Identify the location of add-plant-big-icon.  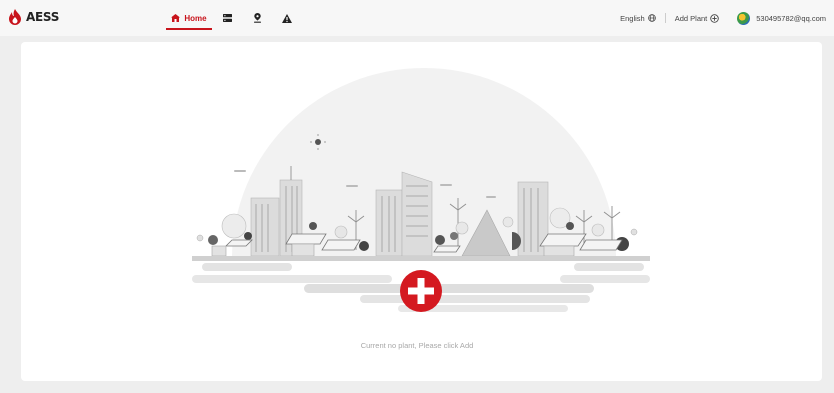
(421, 291).